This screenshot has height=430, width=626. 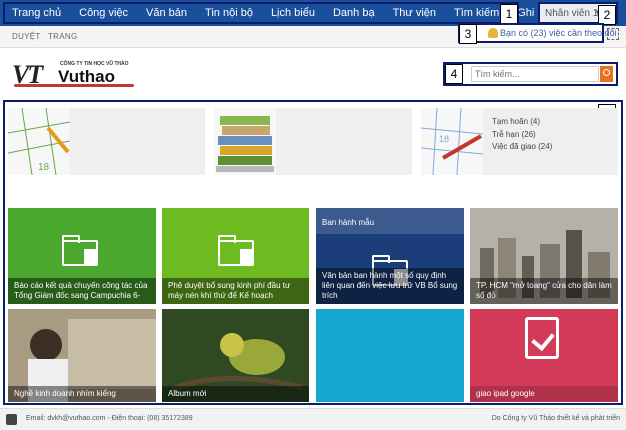 I want to click on search-box, so click(x=530, y=74).